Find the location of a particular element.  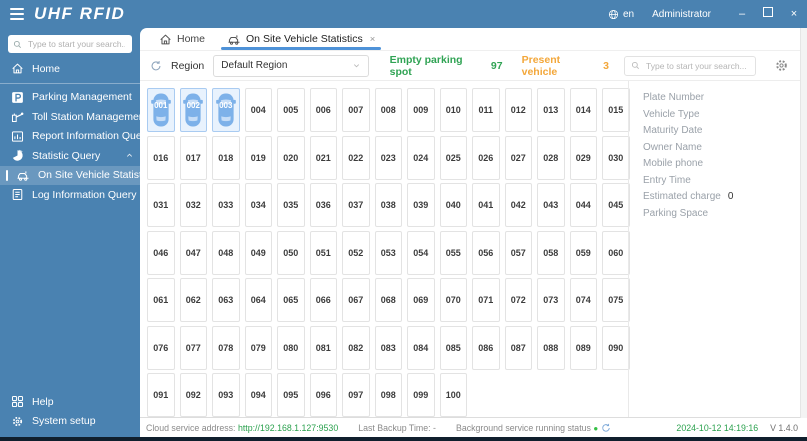

parking-spot-096: 096 is located at coordinates (323, 395).